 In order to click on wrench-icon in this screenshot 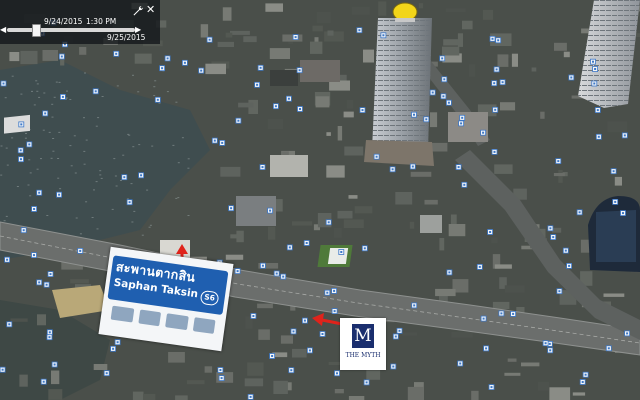, I will do `click(138, 11)`.